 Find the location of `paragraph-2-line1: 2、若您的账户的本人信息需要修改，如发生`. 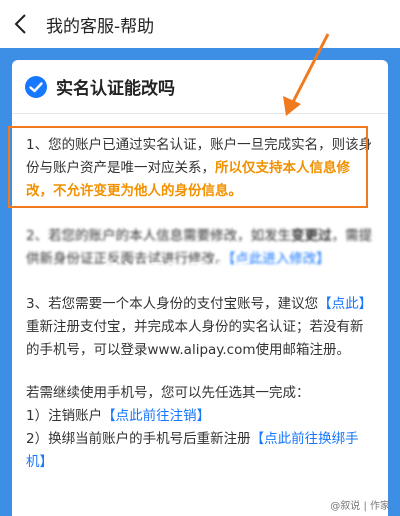

paragraph-2-line1: 2、若您的账户的本人信息需要修改，如发生 is located at coordinates (159, 236).